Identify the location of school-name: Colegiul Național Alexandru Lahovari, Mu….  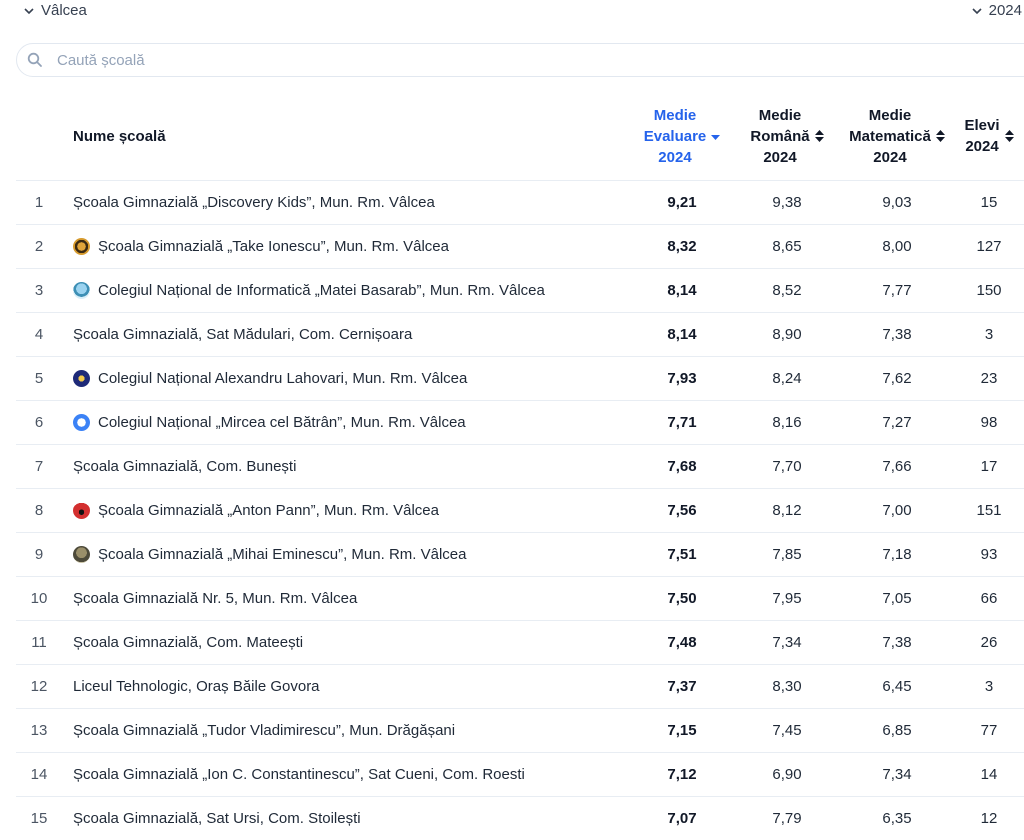
(282, 378).